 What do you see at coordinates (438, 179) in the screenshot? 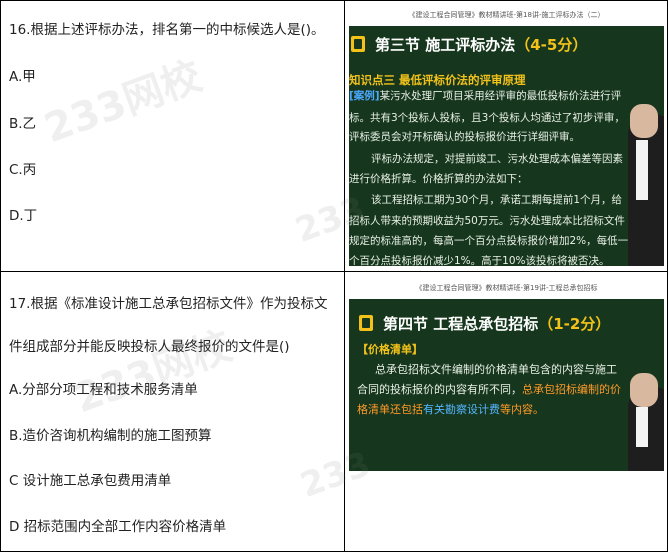
I see `slide-text-line: 进行价格折算。价格折算的办法如下：` at bounding box center [438, 179].